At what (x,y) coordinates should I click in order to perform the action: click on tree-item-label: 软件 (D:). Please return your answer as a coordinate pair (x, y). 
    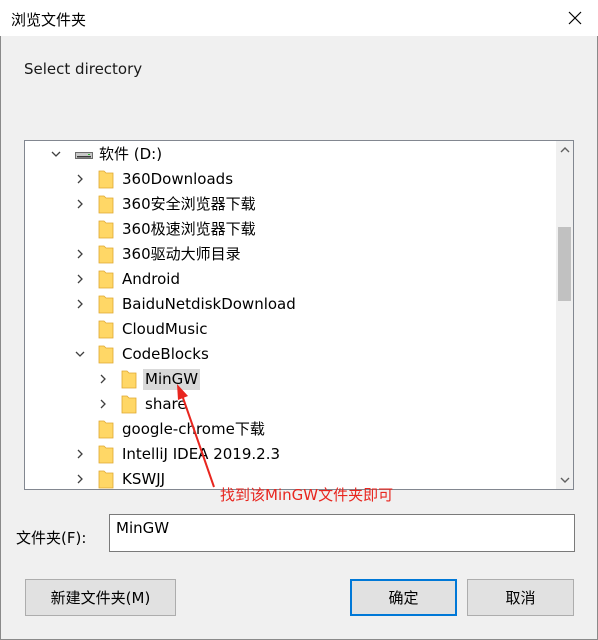
    Looking at the image, I should click on (131, 154).